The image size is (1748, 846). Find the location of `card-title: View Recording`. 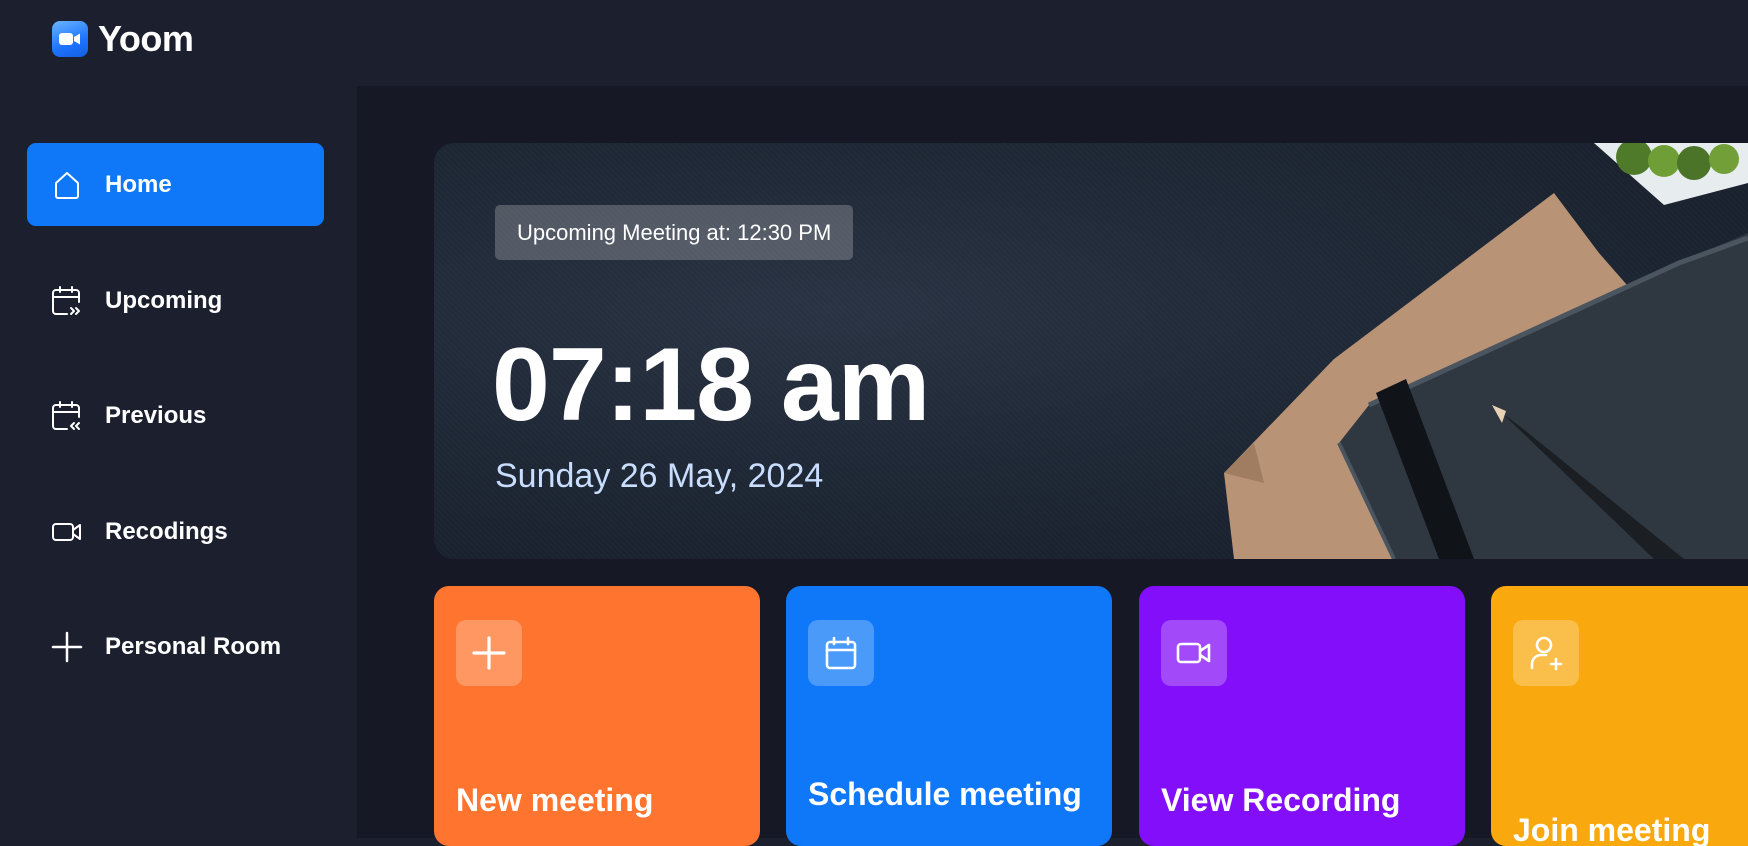

card-title: View Recording is located at coordinates (1281, 800).